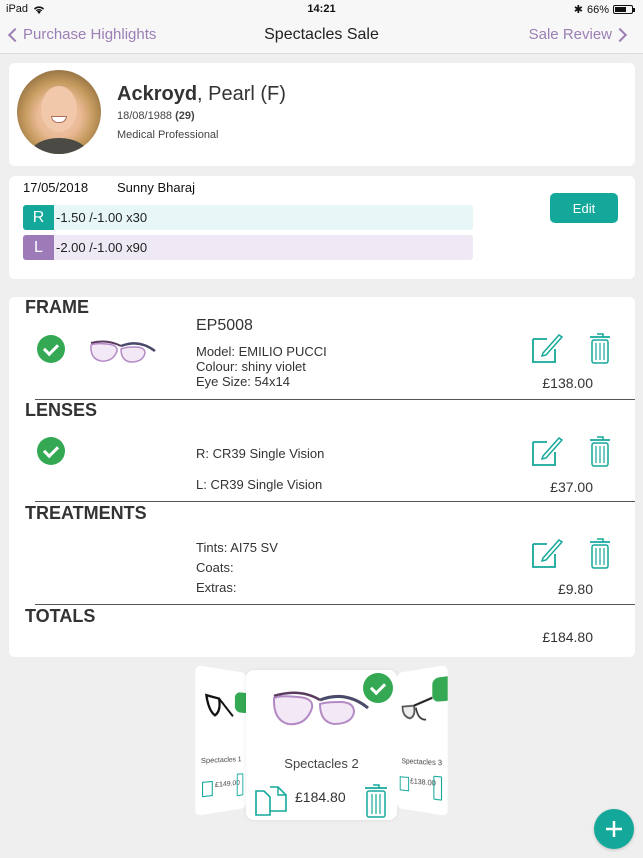 The width and height of the screenshot is (643, 858). Describe the element at coordinates (547, 348) in the screenshot. I see `frame-edit-icon` at that location.